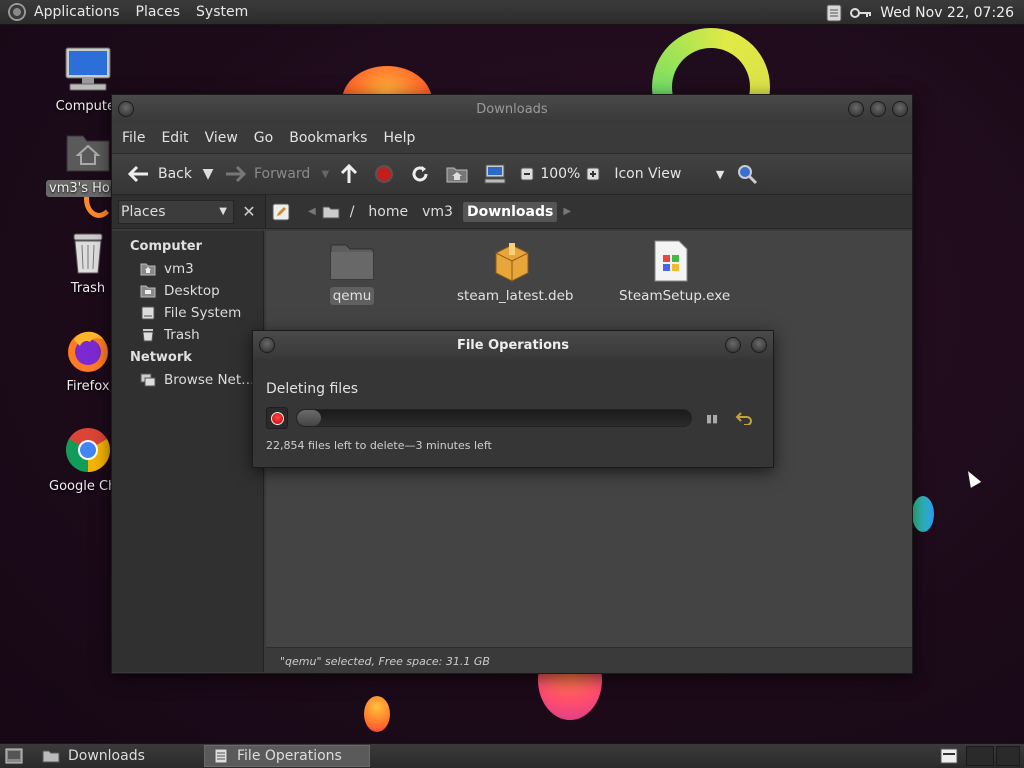 This screenshot has width=1024, height=768. I want to click on zoom-level: 100%, so click(560, 174).